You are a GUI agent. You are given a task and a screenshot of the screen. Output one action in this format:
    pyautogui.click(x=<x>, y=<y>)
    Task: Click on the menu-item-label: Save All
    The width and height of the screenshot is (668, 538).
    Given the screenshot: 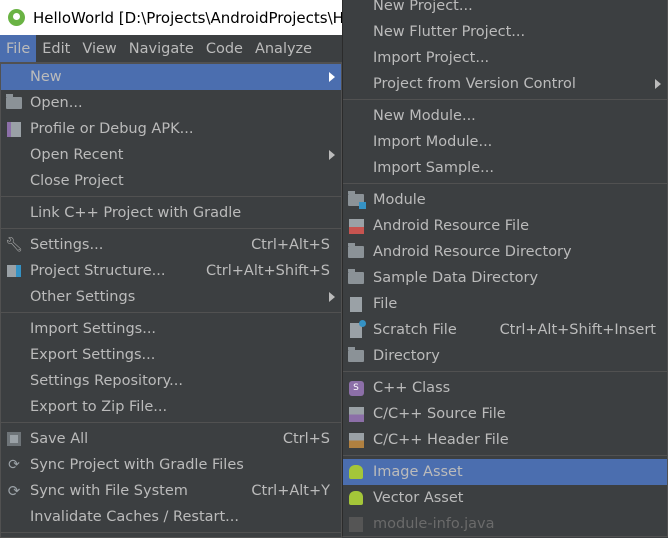 What is the action you would take?
    pyautogui.click(x=59, y=439)
    